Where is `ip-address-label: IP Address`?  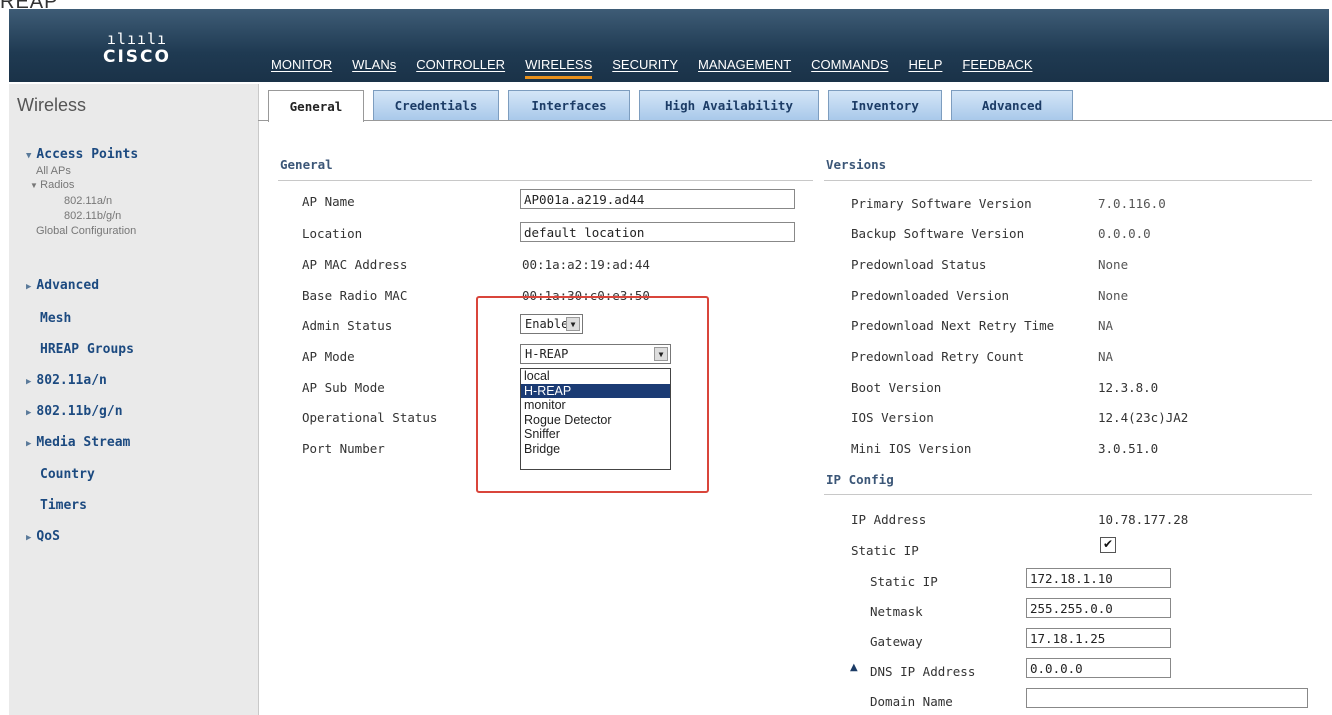
ip-address-label: IP Address is located at coordinates (889, 519).